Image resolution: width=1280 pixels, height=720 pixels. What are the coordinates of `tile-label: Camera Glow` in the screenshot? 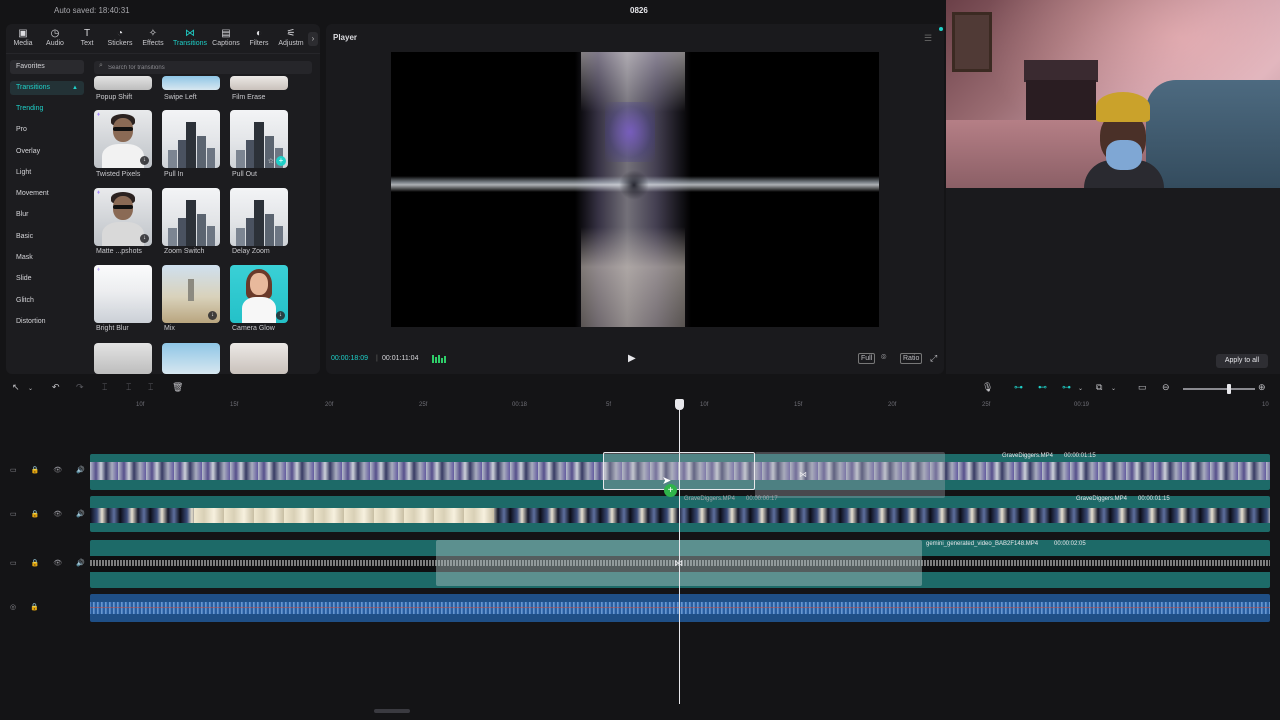 It's located at (253, 328).